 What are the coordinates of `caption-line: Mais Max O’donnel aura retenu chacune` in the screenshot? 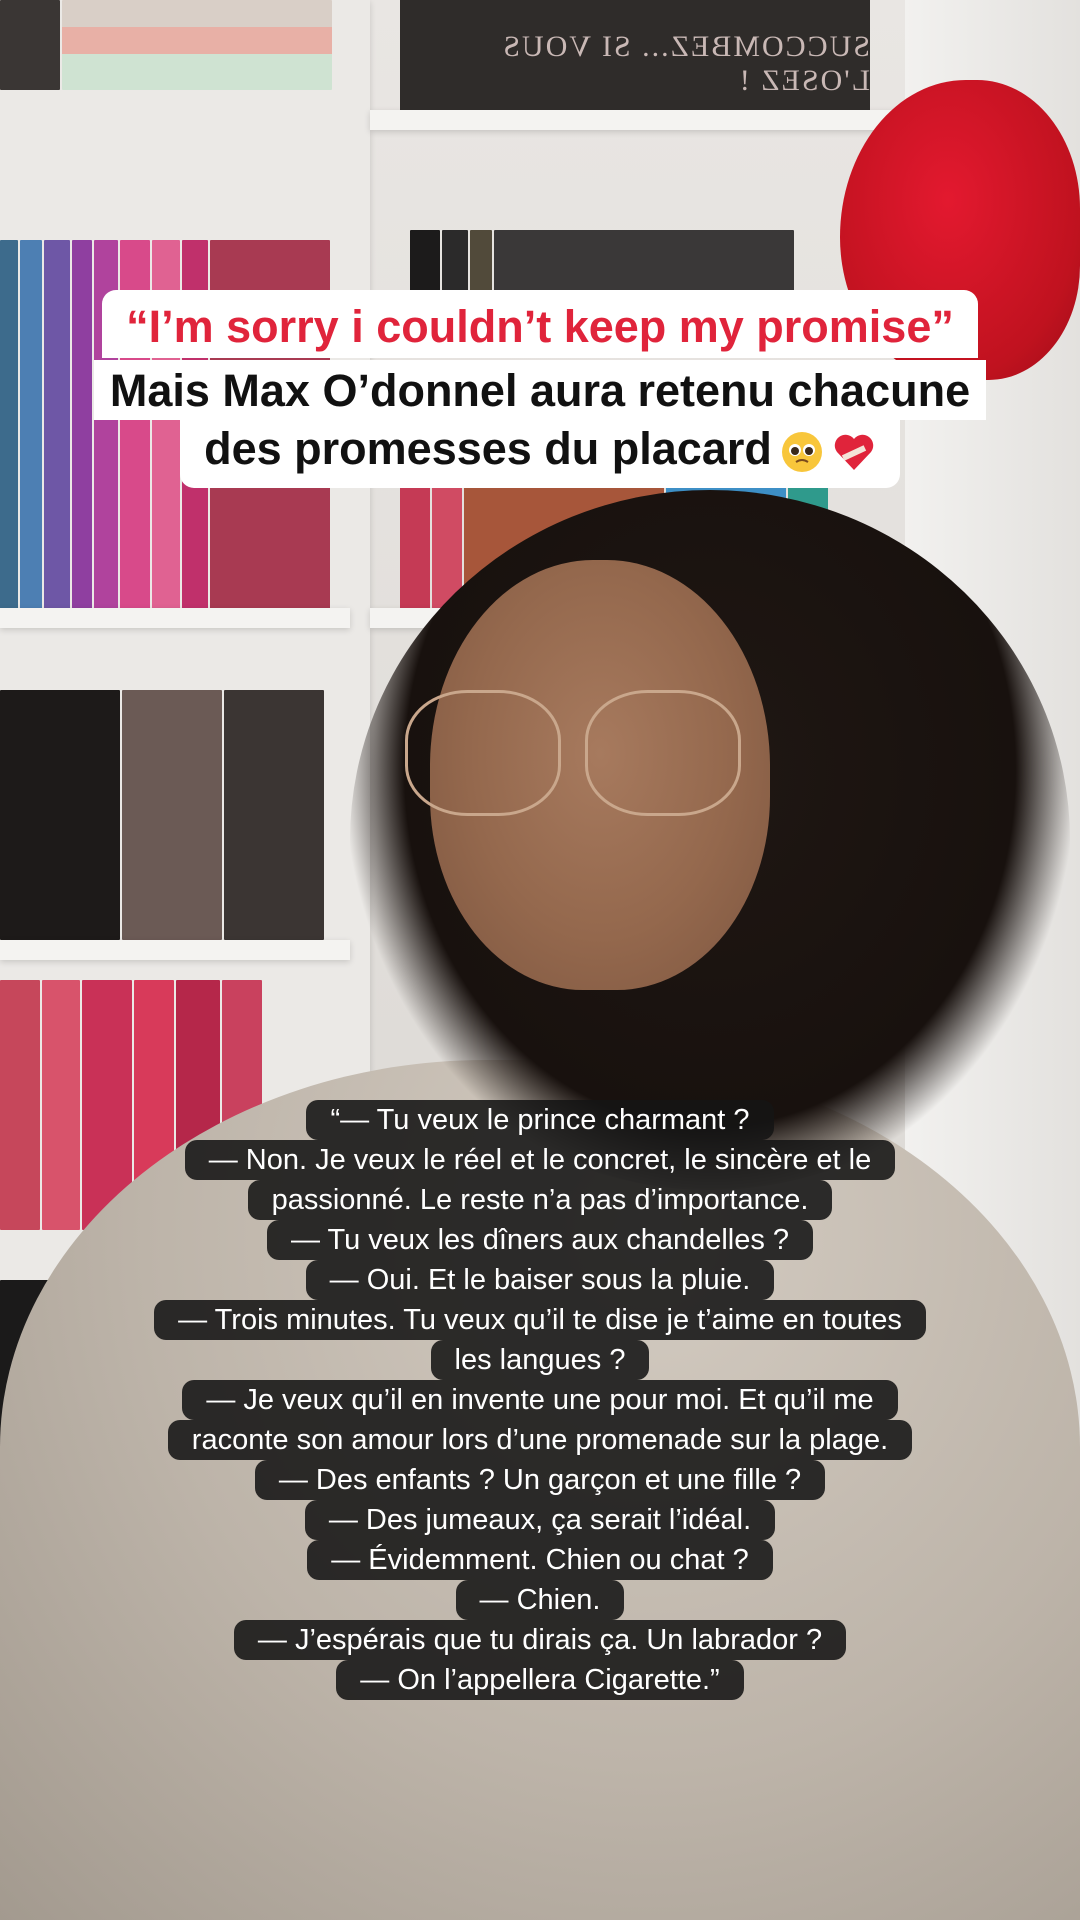 It's located at (540, 390).